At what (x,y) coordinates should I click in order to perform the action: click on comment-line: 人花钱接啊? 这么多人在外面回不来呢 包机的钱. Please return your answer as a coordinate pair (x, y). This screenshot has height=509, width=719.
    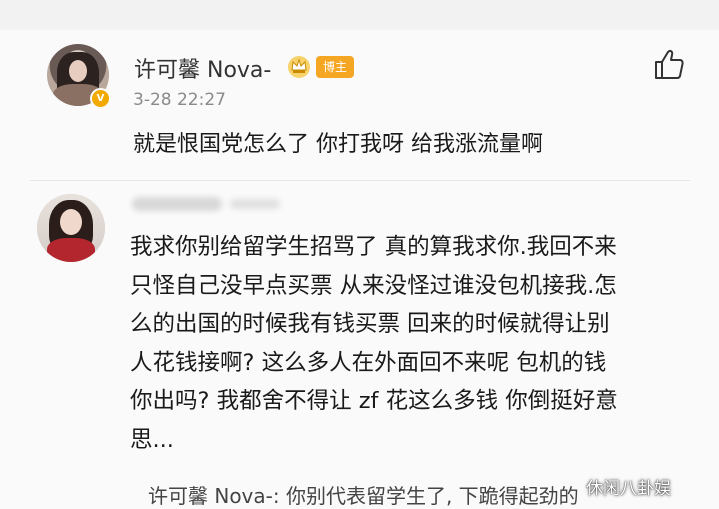
    Looking at the image, I should click on (368, 362).